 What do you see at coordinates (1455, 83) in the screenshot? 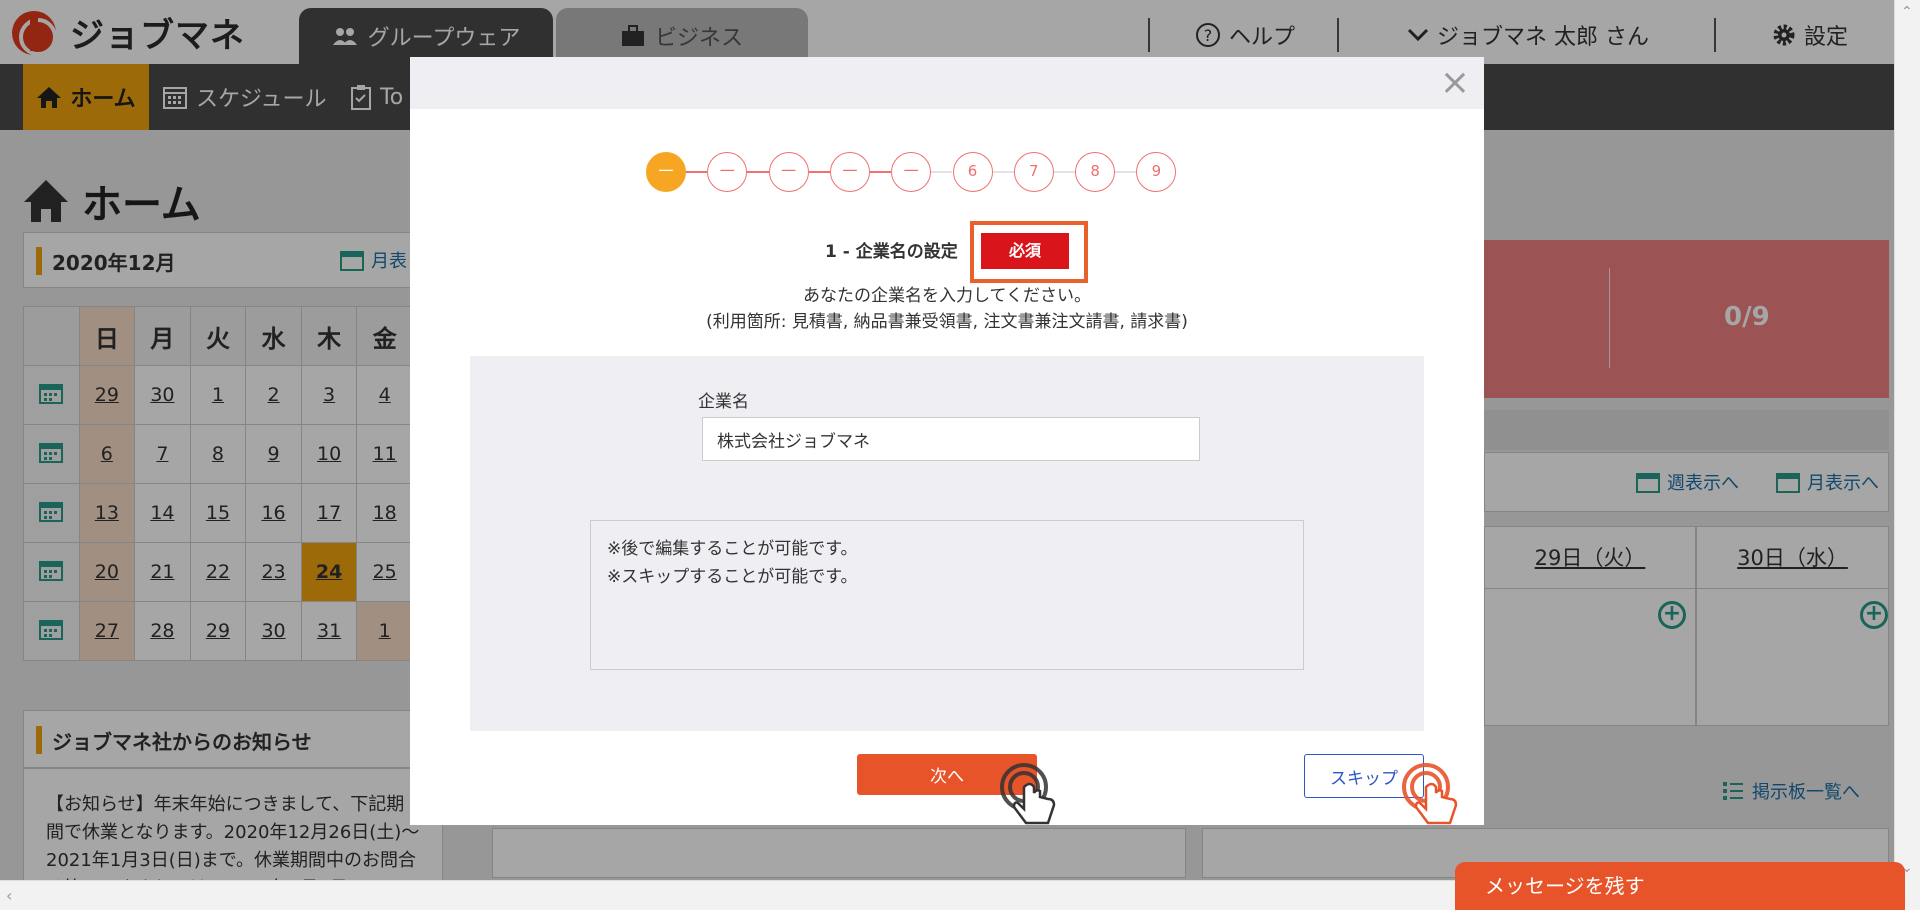
I see `close-icon: ×` at bounding box center [1455, 83].